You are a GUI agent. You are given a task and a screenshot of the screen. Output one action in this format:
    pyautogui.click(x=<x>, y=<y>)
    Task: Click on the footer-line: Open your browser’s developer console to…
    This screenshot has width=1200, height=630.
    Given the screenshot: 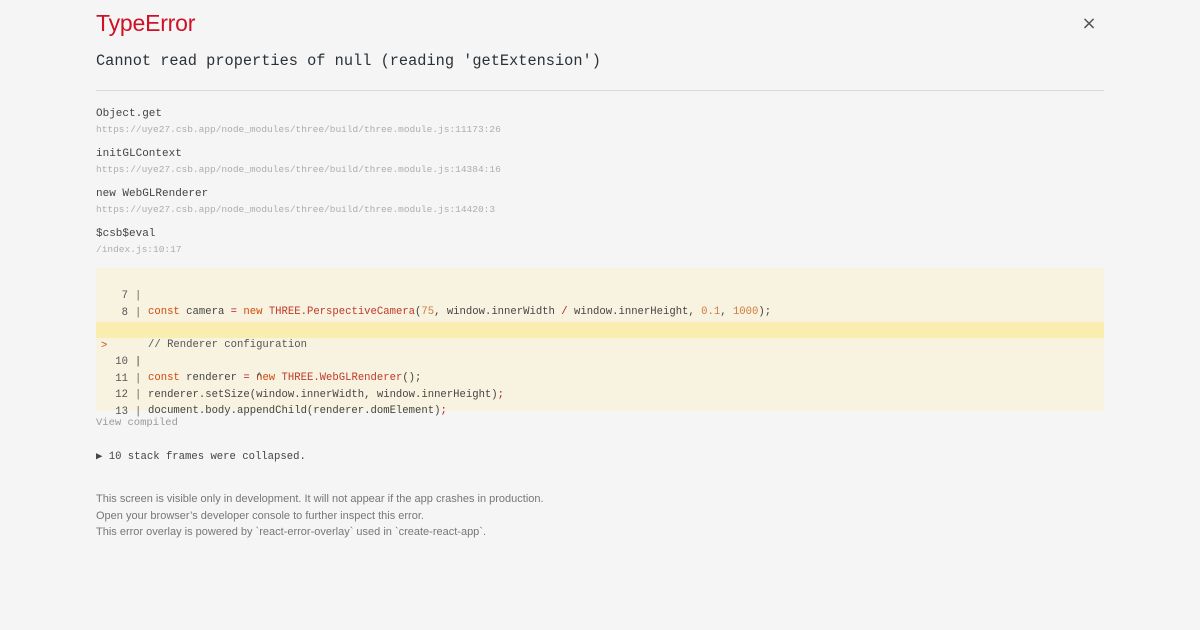 What is the action you would take?
    pyautogui.click(x=260, y=515)
    